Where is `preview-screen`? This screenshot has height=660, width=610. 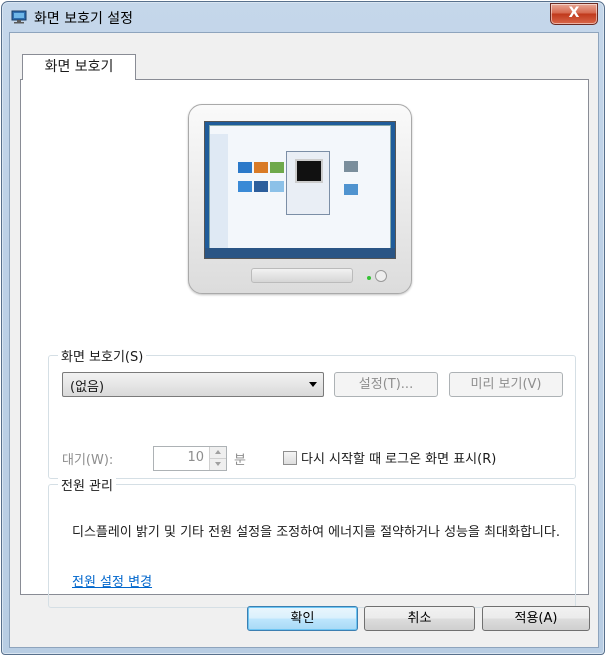
preview-screen is located at coordinates (300, 190).